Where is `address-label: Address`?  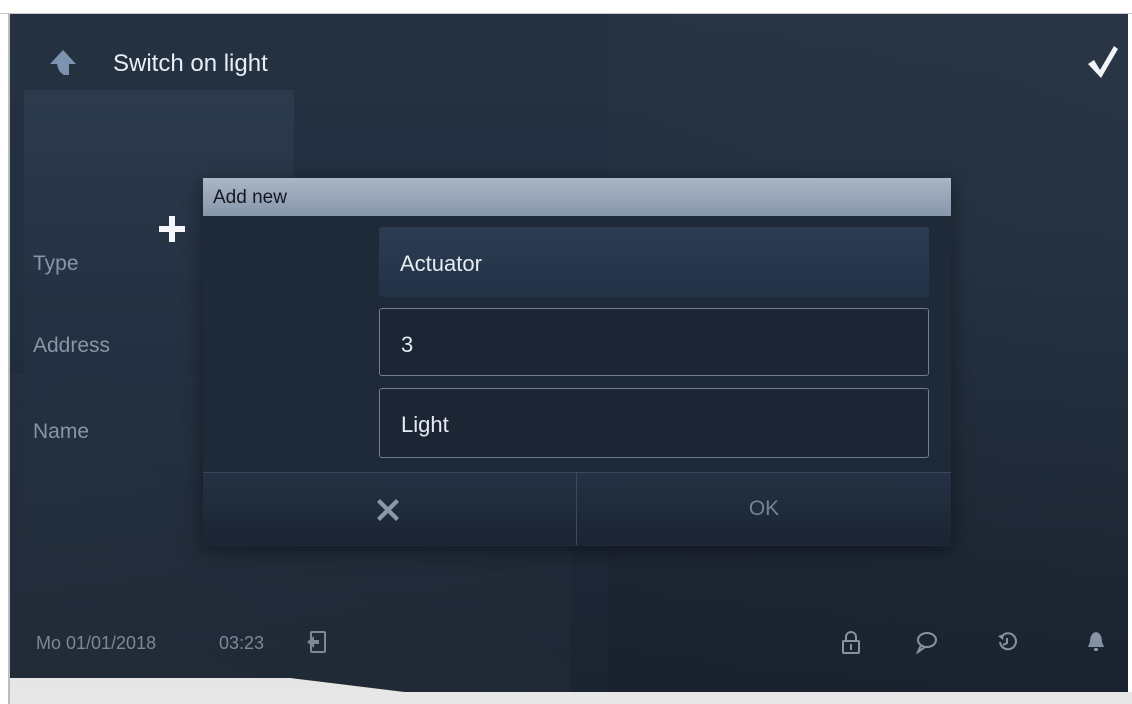
address-label: Address is located at coordinates (72, 345).